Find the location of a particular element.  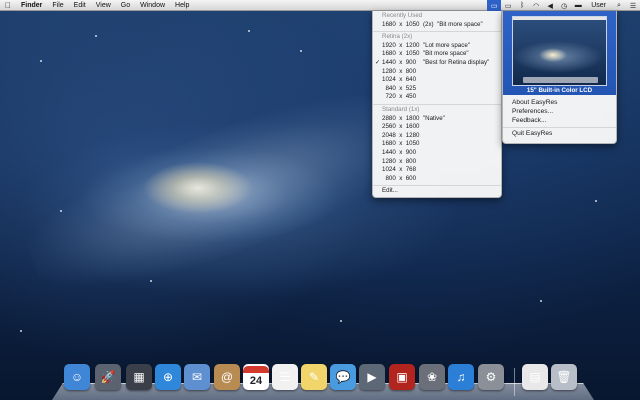

resolution-option: 1680 x 1050 "Bit more space" is located at coordinates (437, 54).